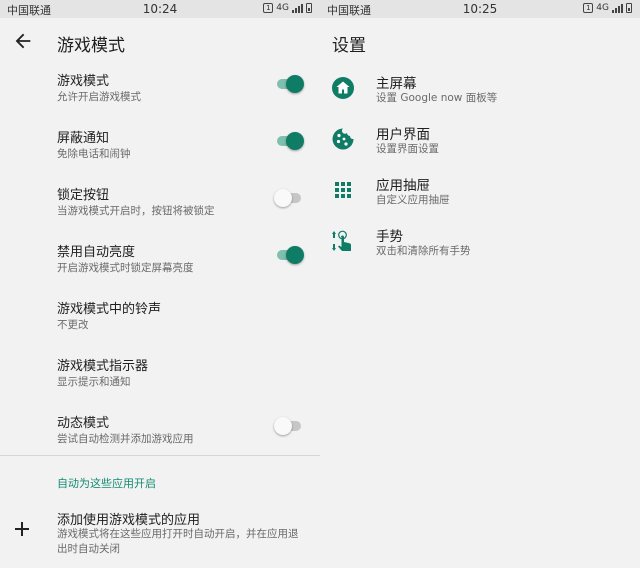 The image size is (640, 568). I want to click on setting-description: 显示提示和通知, so click(94, 382).